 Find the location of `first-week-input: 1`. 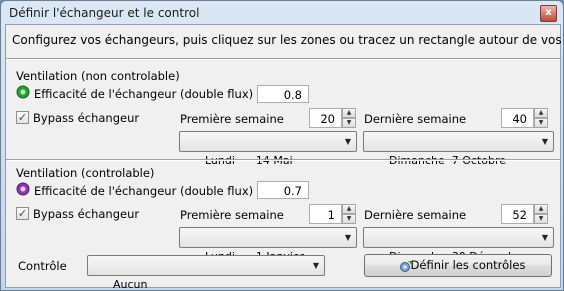

first-week-input: 1 is located at coordinates (325, 214).